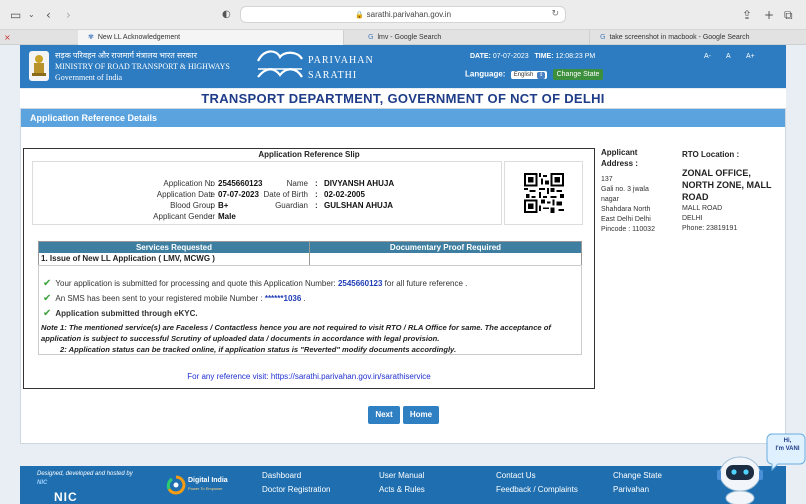 Image resolution: width=806 pixels, height=504 pixels. Describe the element at coordinates (750, 56) in the screenshot. I see `font-increase-button: A+` at that location.